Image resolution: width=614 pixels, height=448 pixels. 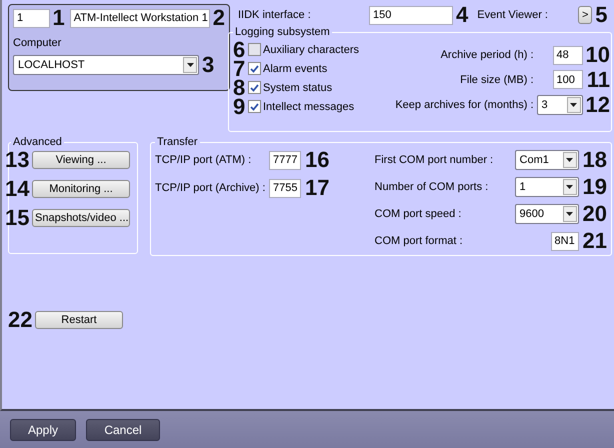 I want to click on port-field: 7755, so click(x=285, y=188).